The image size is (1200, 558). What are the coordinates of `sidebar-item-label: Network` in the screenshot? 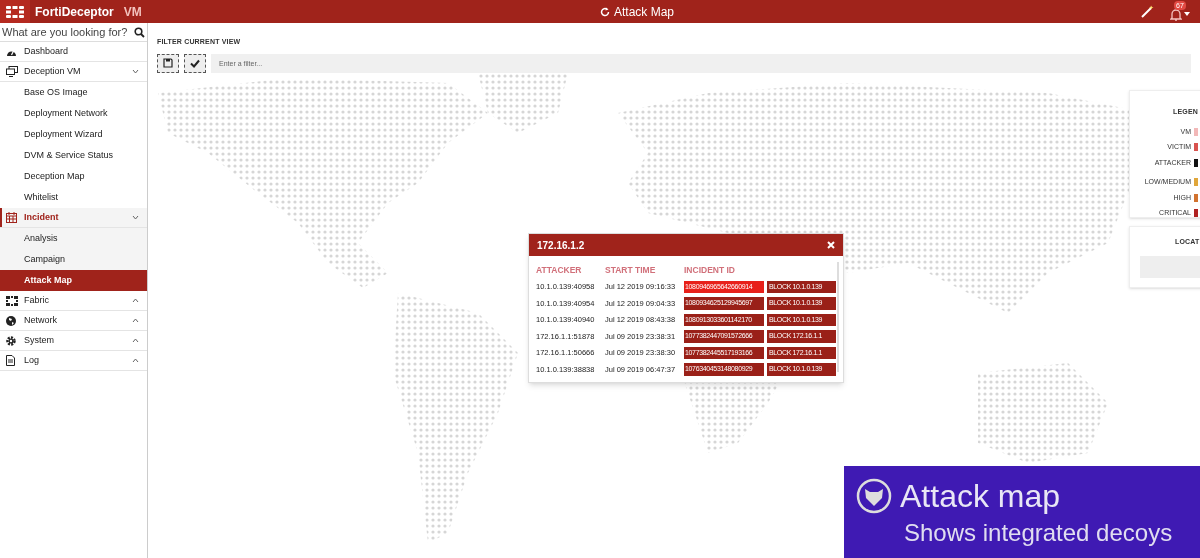 It's located at (41, 320).